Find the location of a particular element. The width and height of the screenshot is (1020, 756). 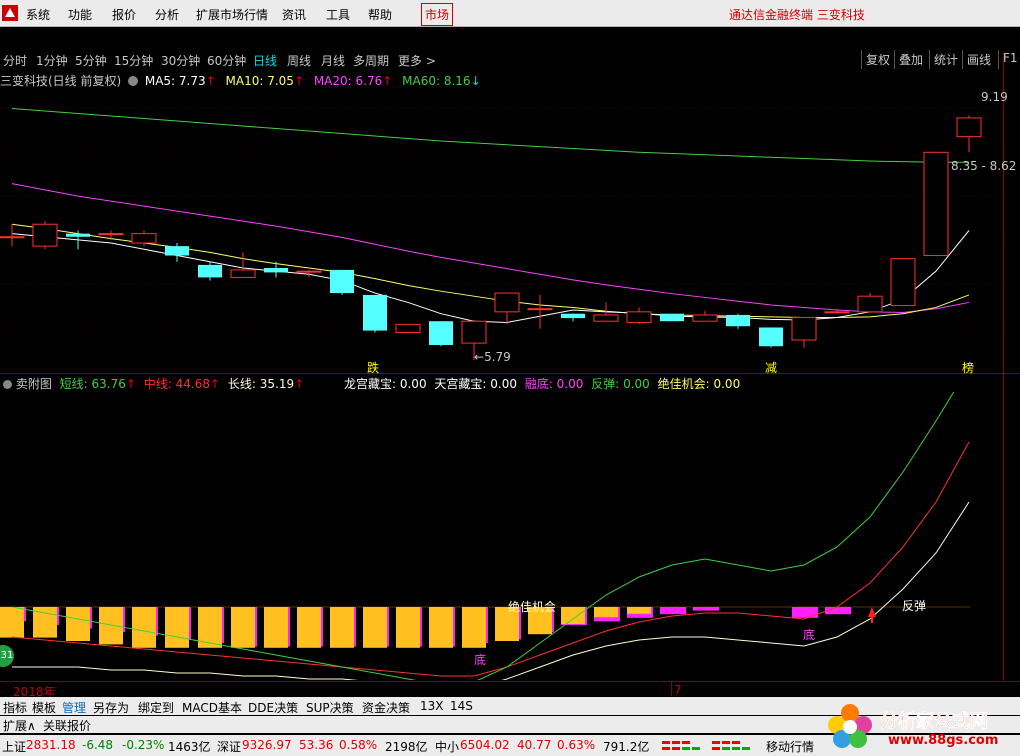

tab-save-as: 另存为 is located at coordinates (111, 707).